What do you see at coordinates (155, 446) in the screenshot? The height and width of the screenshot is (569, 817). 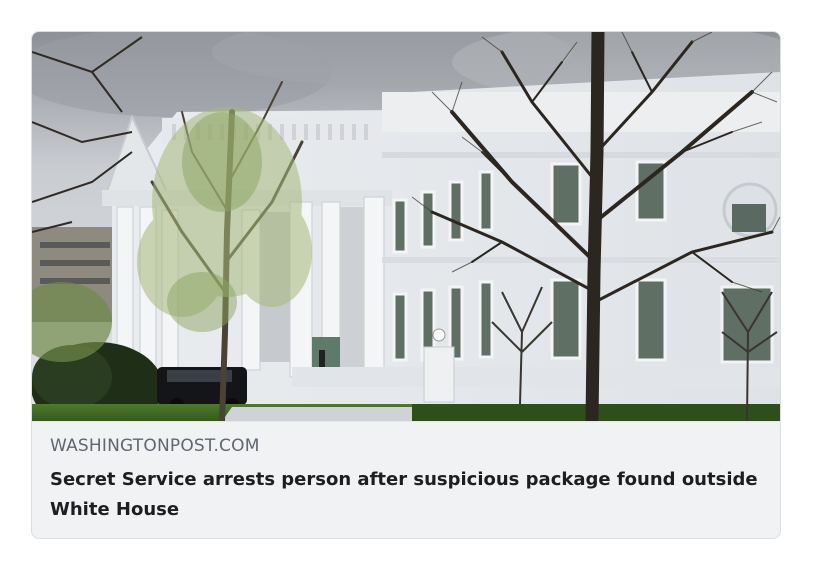 I see `link-domain: WASHINGTONPOST.COM` at bounding box center [155, 446].